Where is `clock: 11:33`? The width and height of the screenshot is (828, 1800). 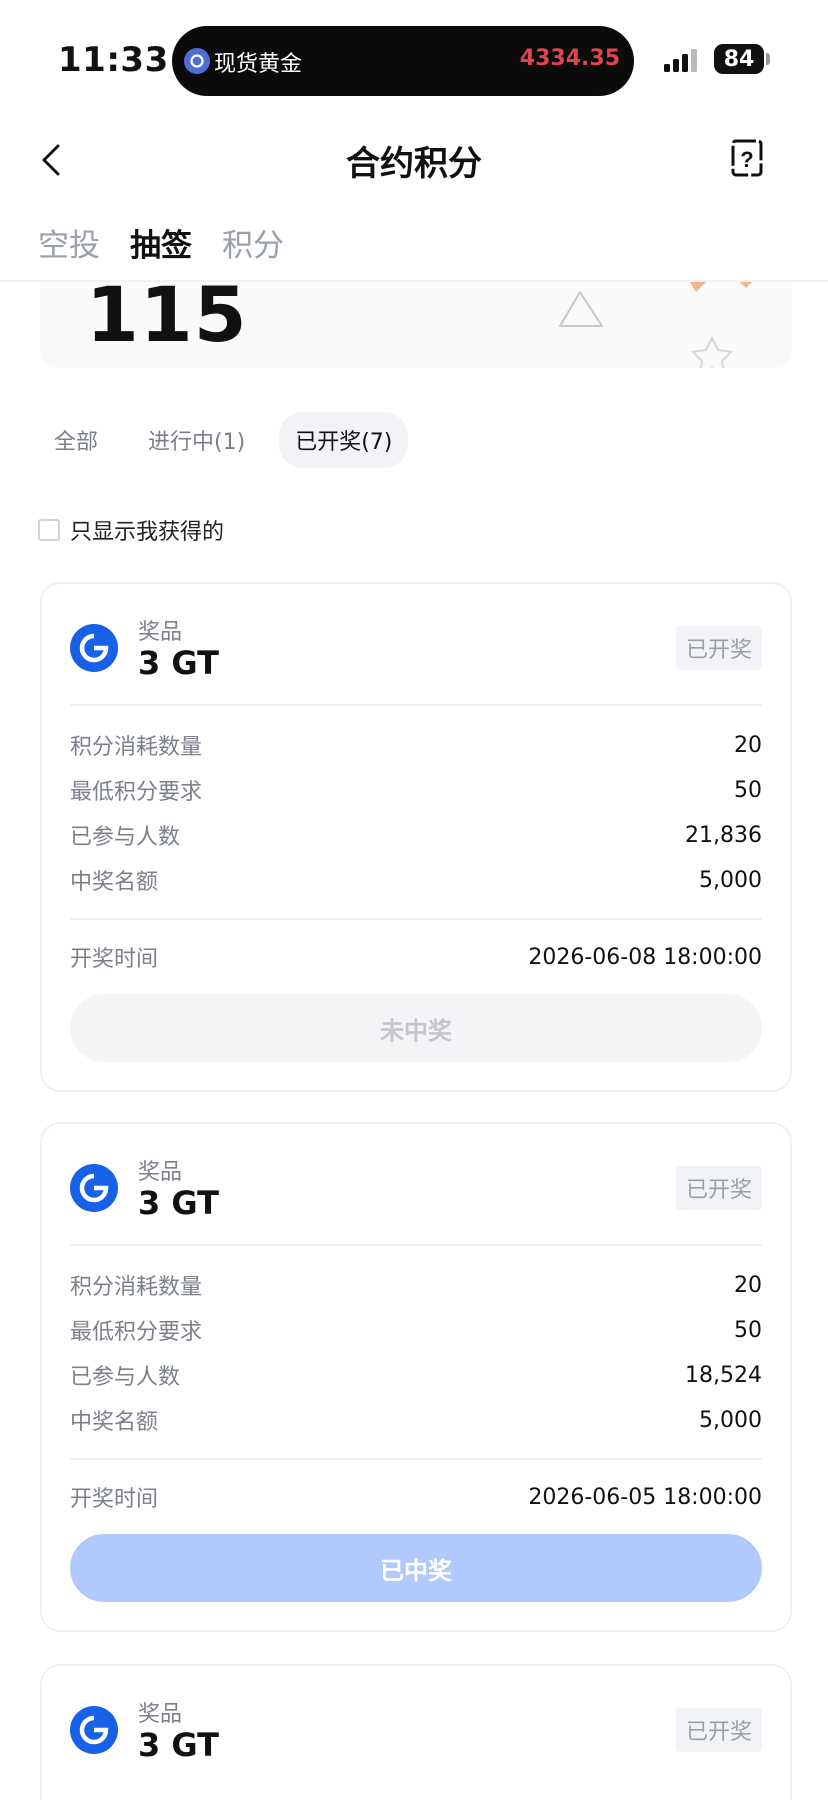
clock: 11:33 is located at coordinates (113, 60).